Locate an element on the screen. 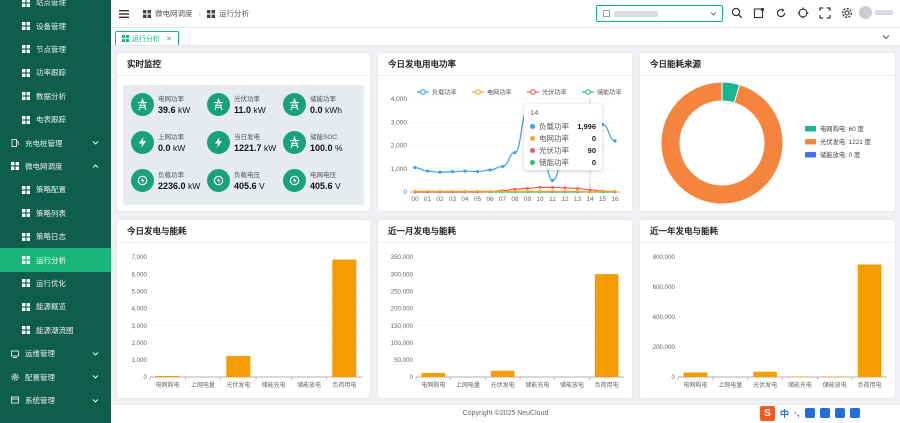 This screenshot has width=900, height=423. sidebar-item: 运维管理 is located at coordinates (55, 353).